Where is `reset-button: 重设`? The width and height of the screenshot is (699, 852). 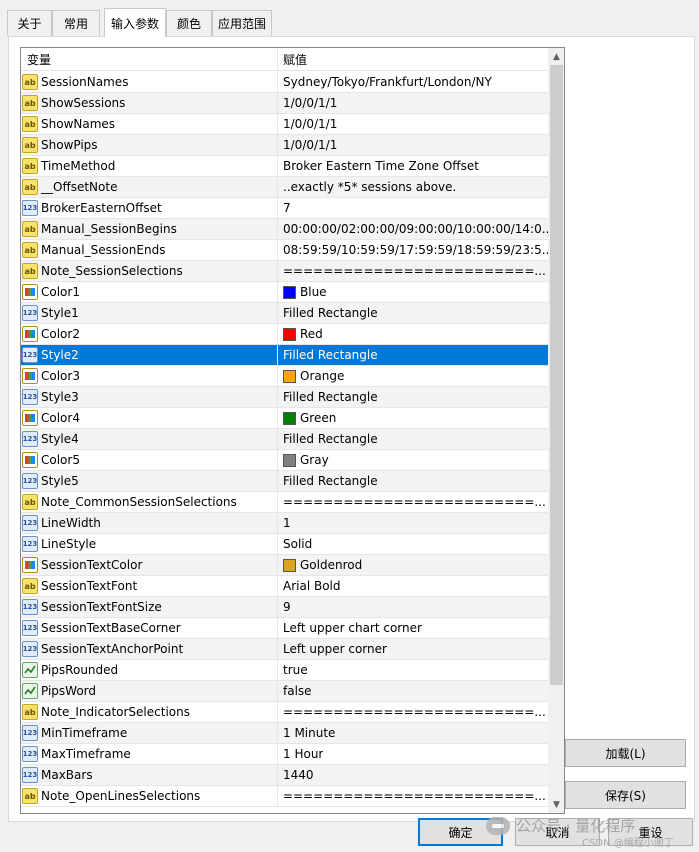
reset-button: 重设 is located at coordinates (650, 832).